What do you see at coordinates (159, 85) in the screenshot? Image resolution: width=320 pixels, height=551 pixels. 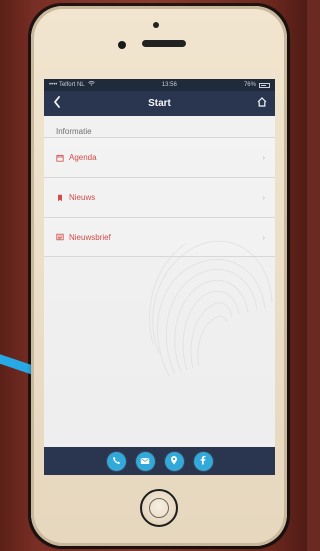 I see `status-bar: •••• Telfort NL 13:56 76%` at bounding box center [159, 85].